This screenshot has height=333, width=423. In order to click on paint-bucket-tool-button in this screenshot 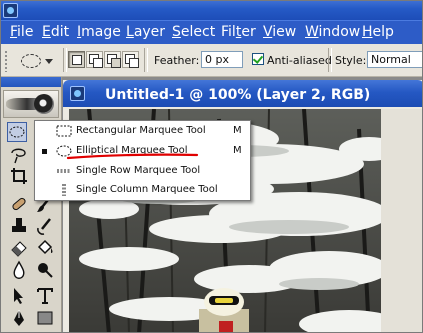, I will do `click(45, 248)`.